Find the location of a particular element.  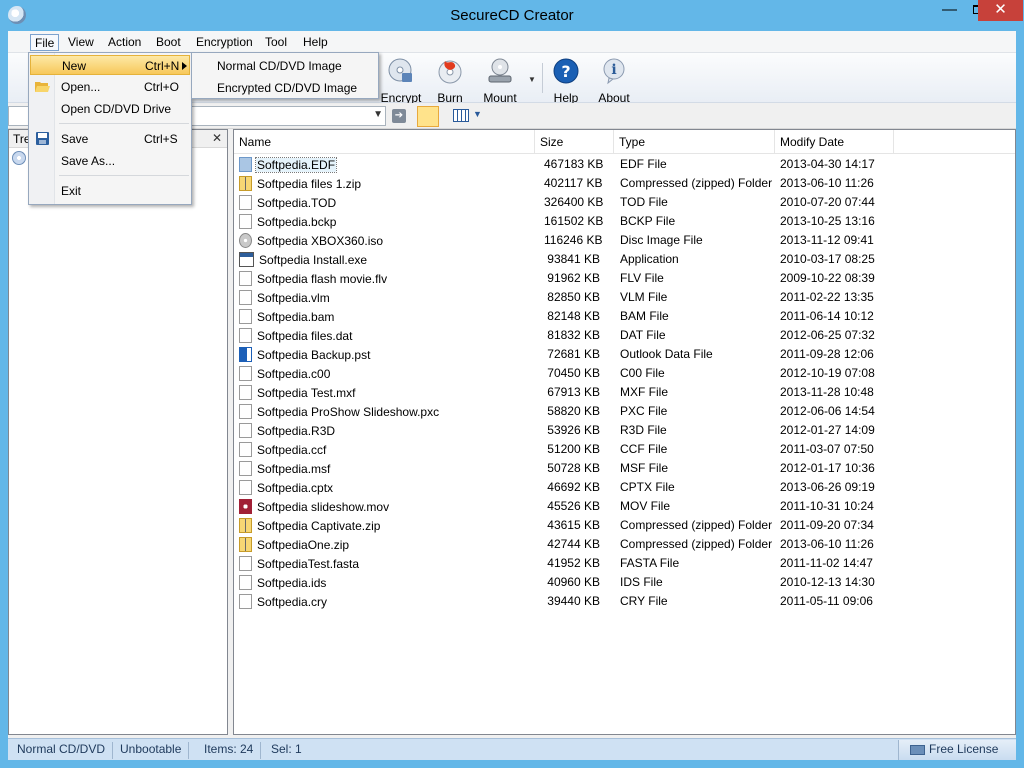

open-folder-button is located at coordinates (428, 116).